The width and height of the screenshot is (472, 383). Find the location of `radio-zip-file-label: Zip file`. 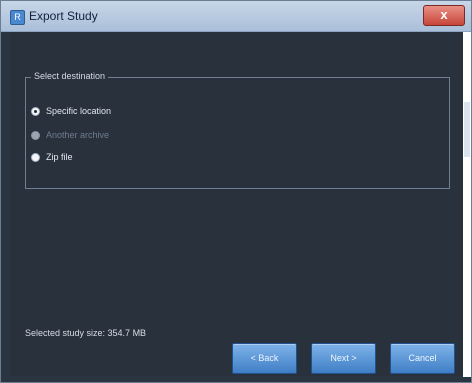

radio-zip-file-label: Zip file is located at coordinates (59, 157).